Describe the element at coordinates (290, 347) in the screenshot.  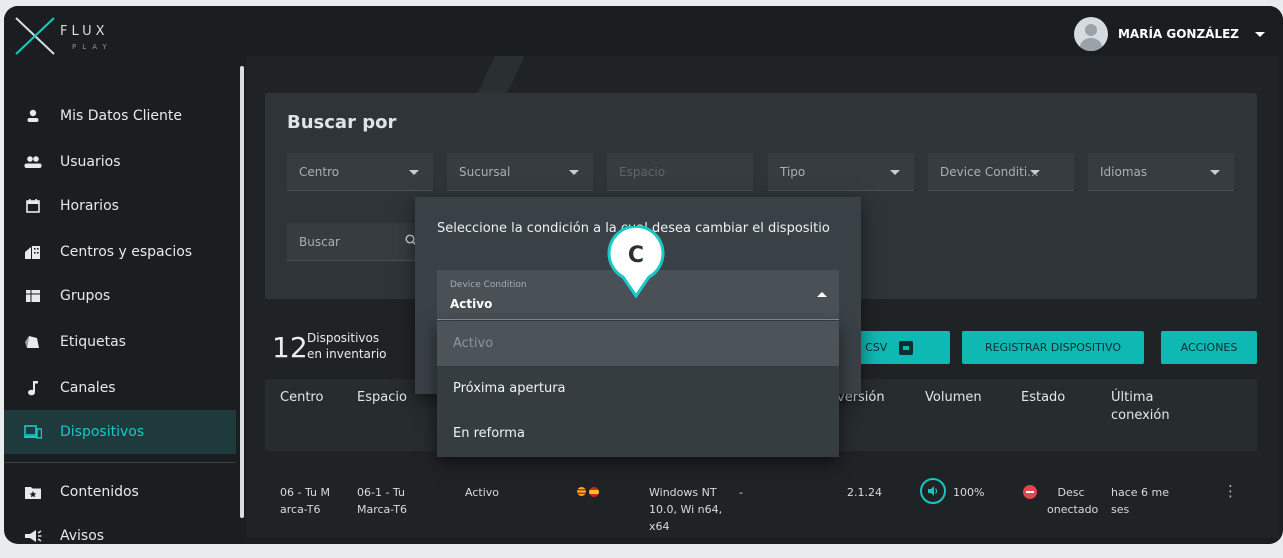
I see `inventory-count-number: 12` at that location.